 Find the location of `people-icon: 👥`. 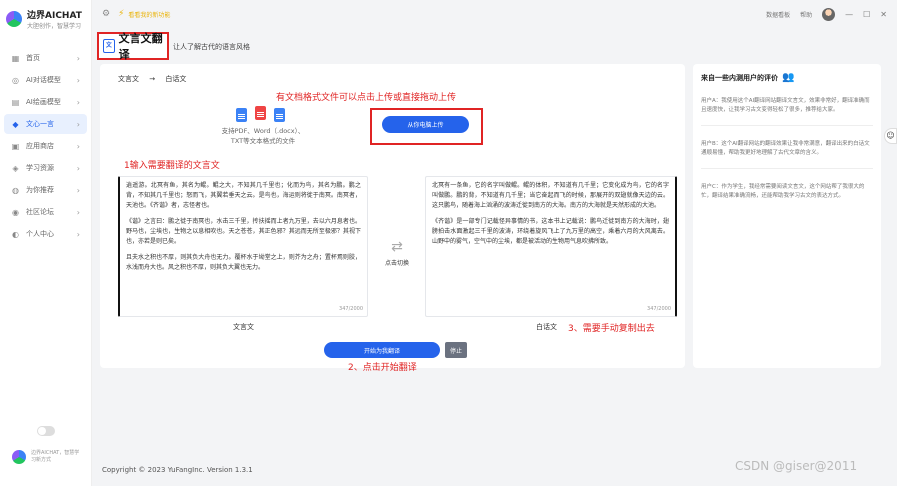

people-icon: 👥 is located at coordinates (788, 77).